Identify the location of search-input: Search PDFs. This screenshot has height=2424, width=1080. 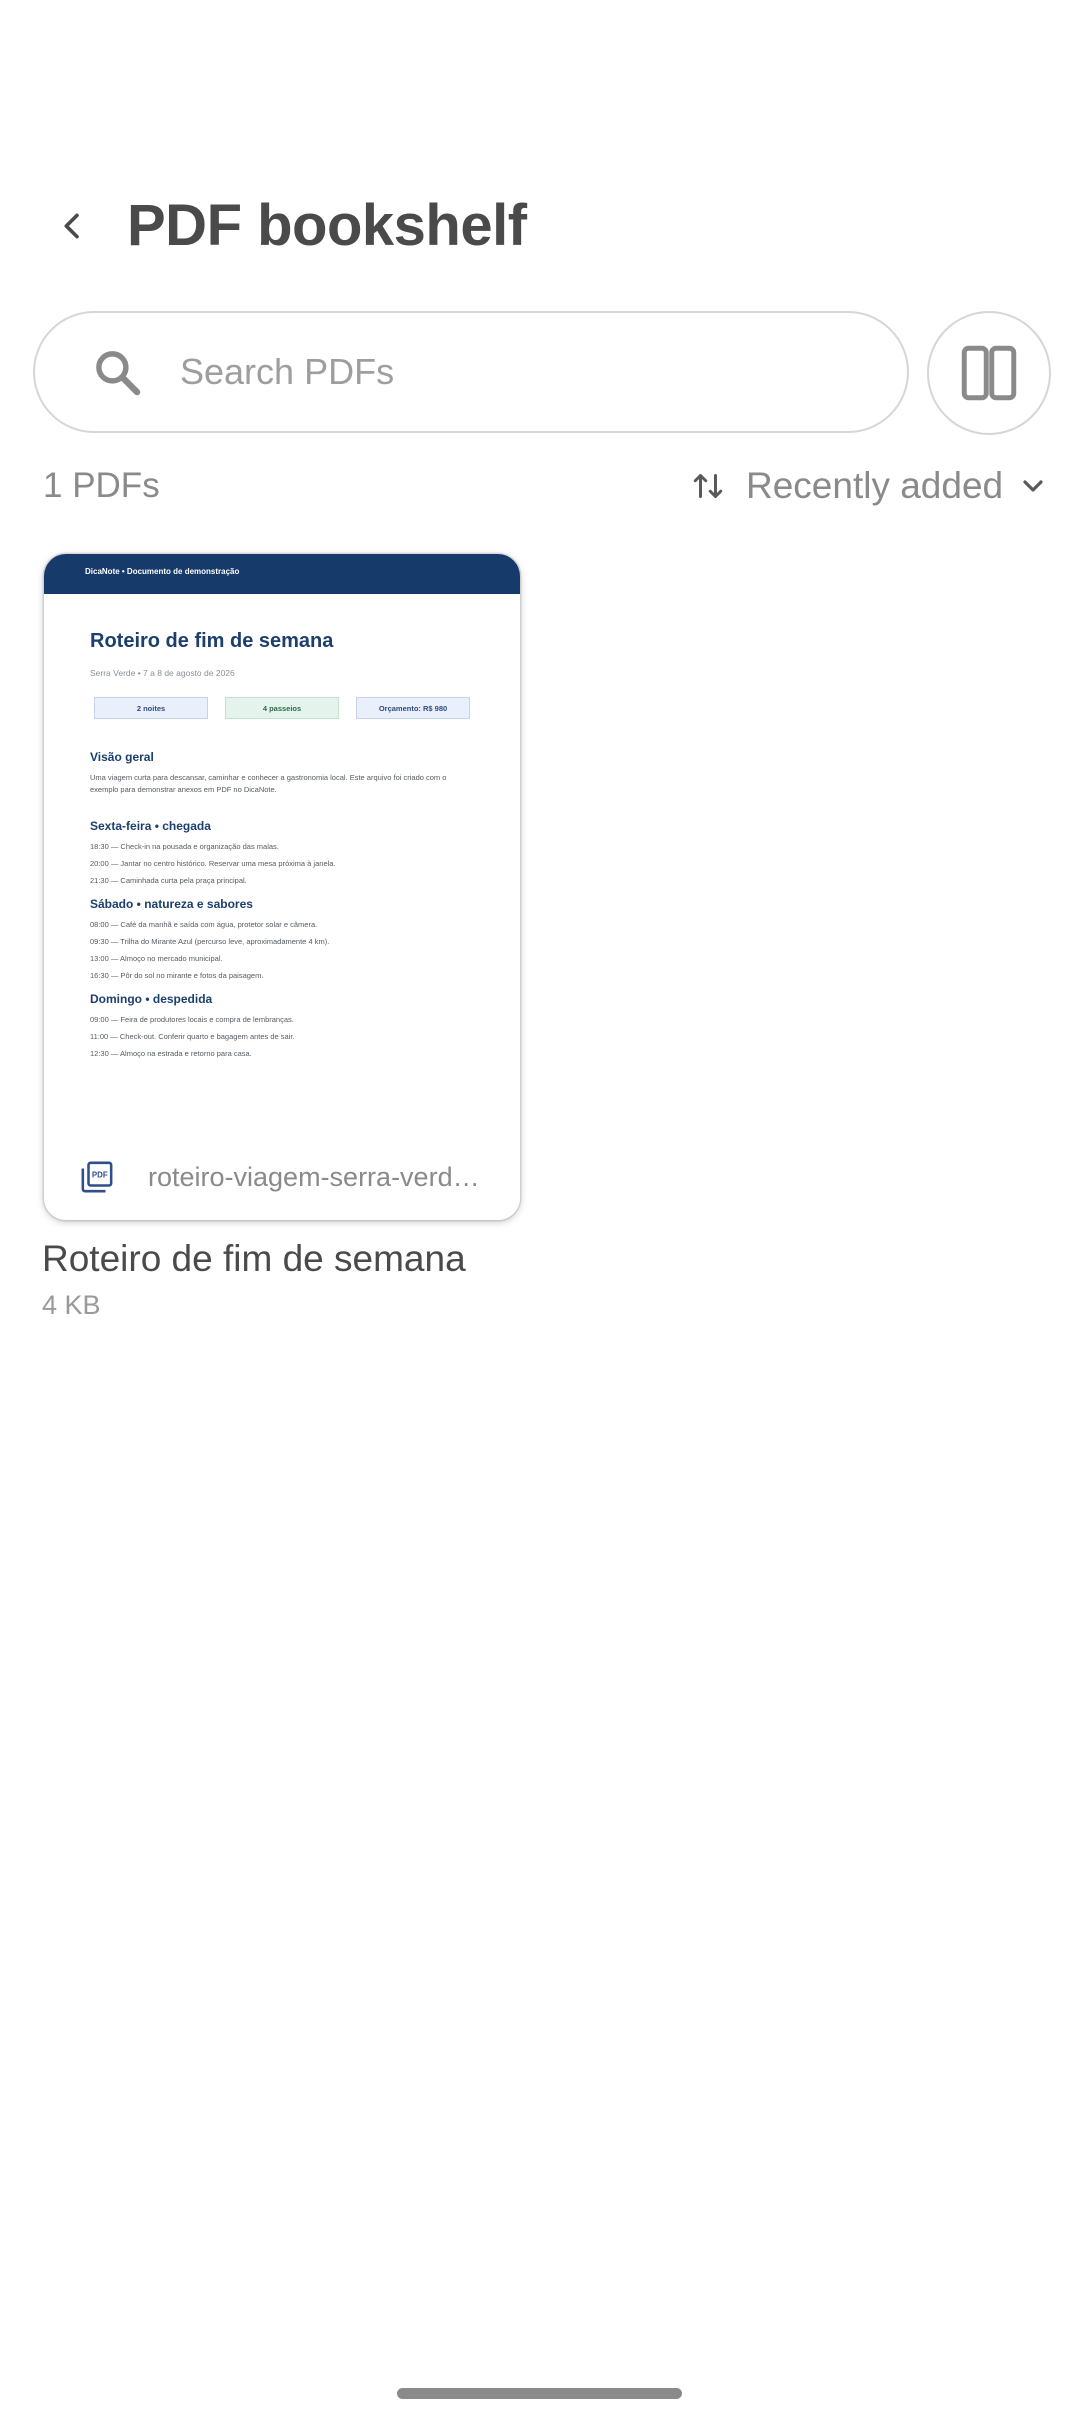
(471, 372).